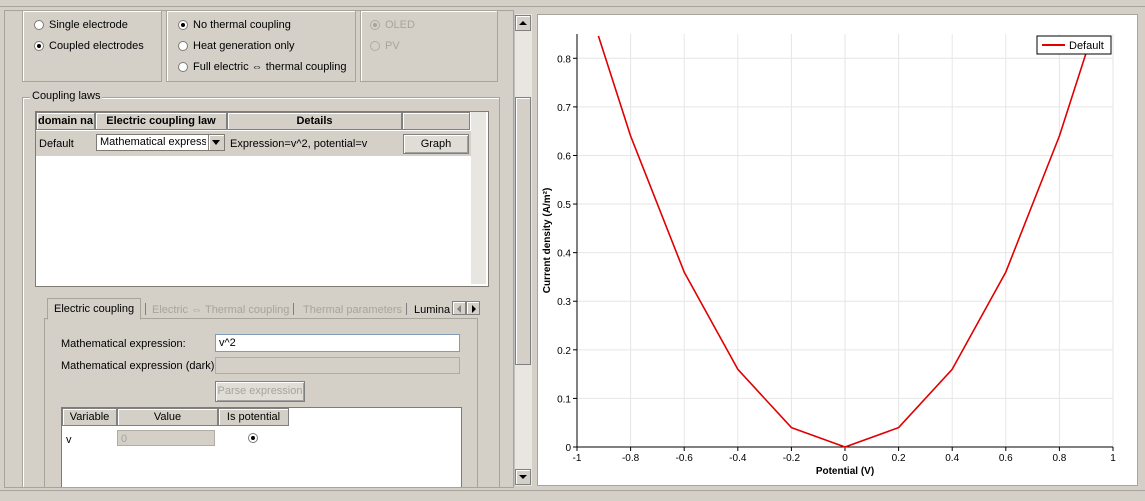  What do you see at coordinates (1059, 458) in the screenshot?
I see `x-tick-label: 0.8` at bounding box center [1059, 458].